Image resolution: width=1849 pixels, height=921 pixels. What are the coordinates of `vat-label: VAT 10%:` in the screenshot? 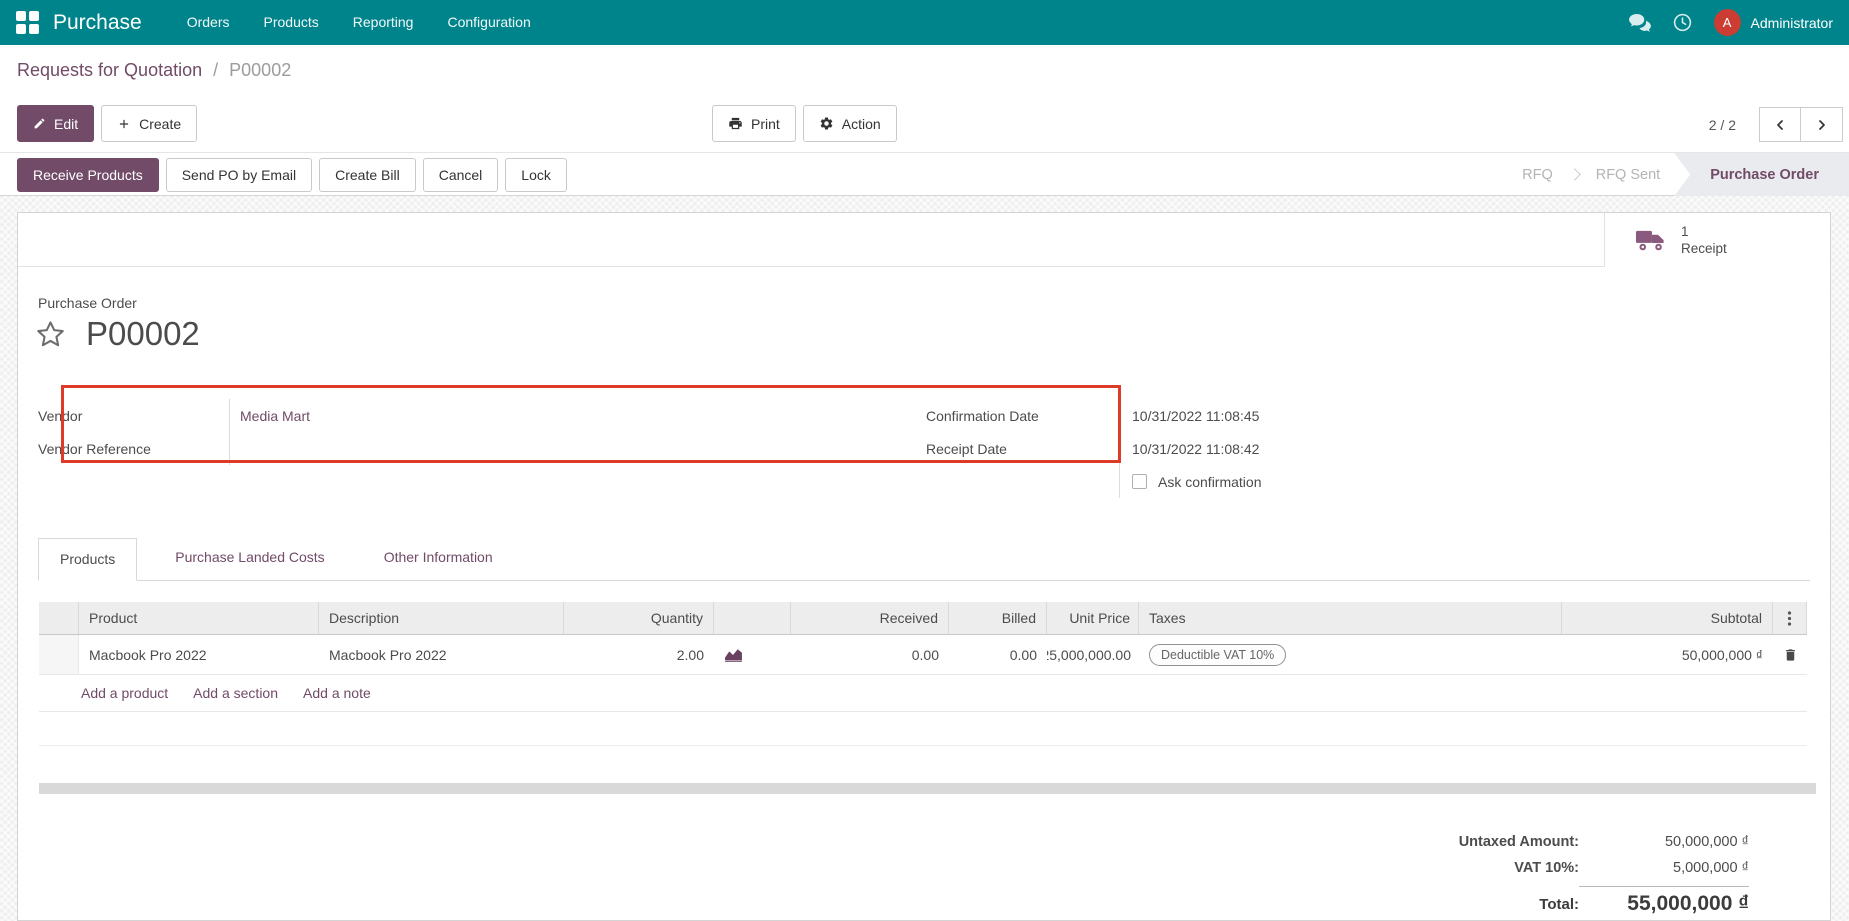 It's located at (1546, 868).